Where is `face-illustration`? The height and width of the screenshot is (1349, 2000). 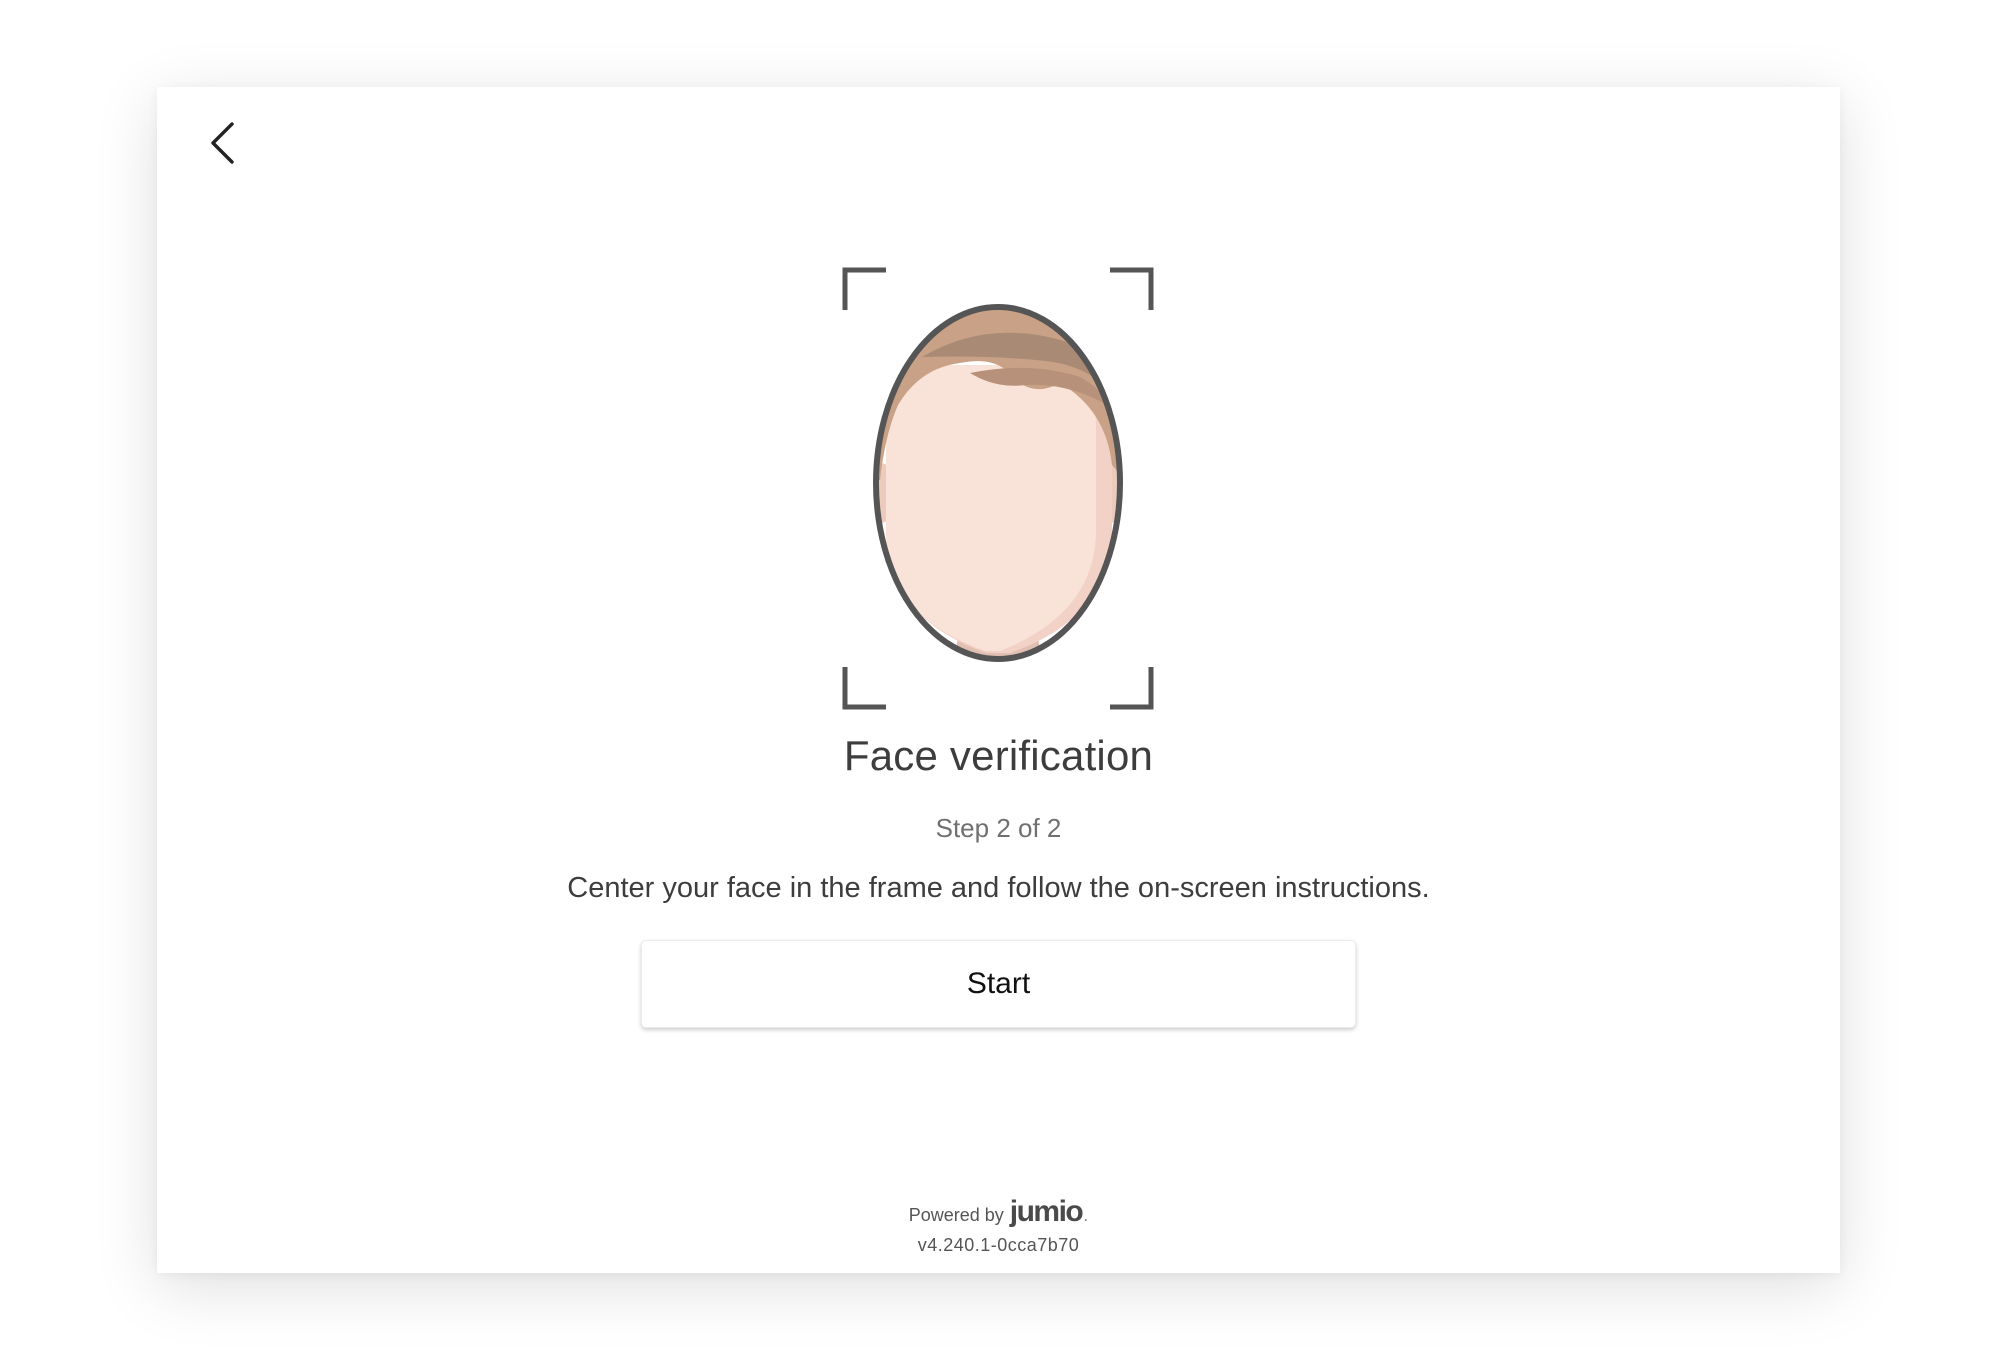
face-illustration is located at coordinates (998, 488).